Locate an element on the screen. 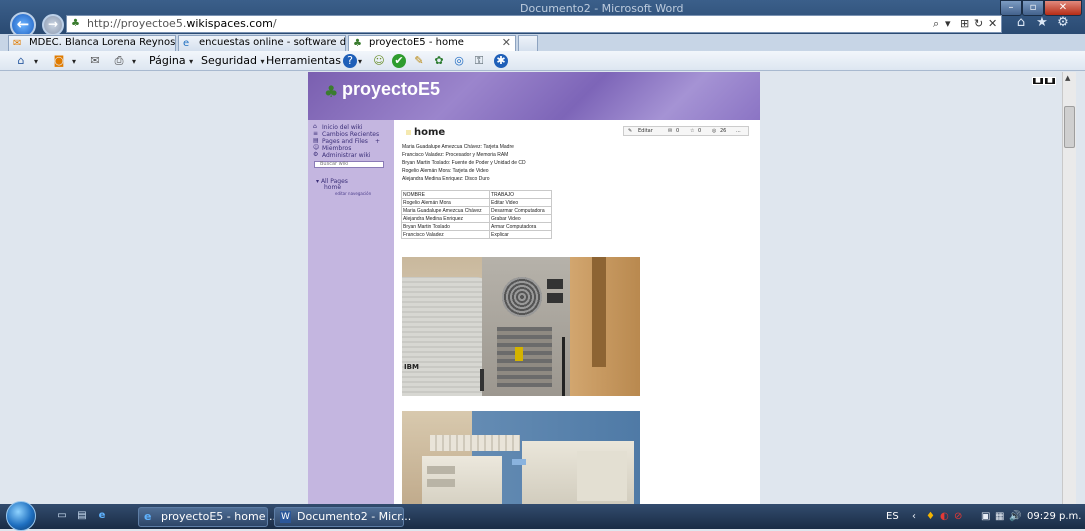 The image size is (1085, 531). nav-cambios-recientes: ≡ Cambios Recientes is located at coordinates (346, 135).